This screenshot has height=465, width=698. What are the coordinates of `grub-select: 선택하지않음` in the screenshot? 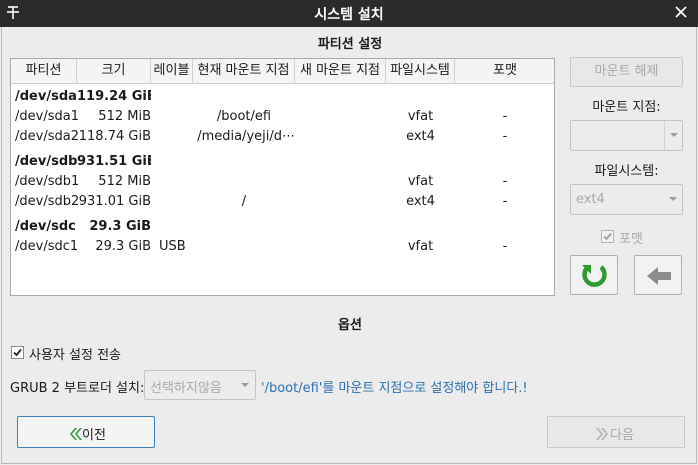 It's located at (200, 385).